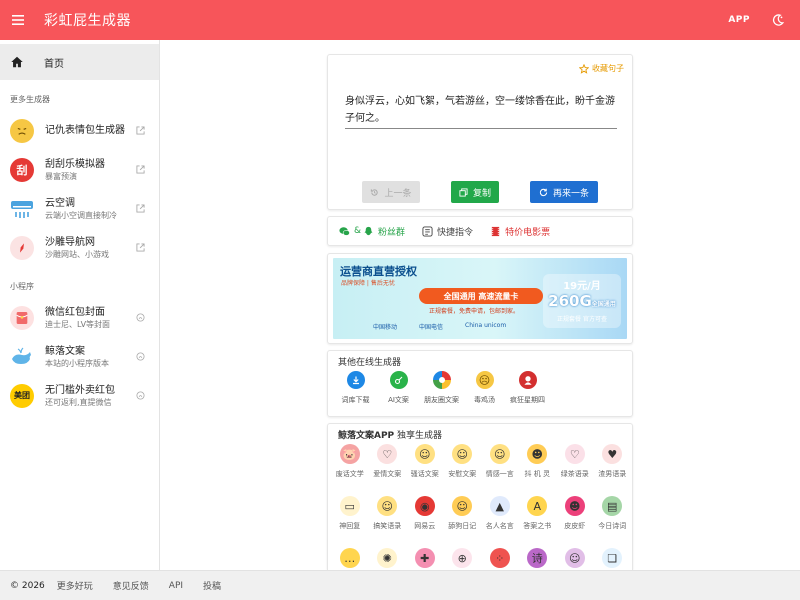  I want to click on generator-label: 疯狂星期四, so click(527, 400).